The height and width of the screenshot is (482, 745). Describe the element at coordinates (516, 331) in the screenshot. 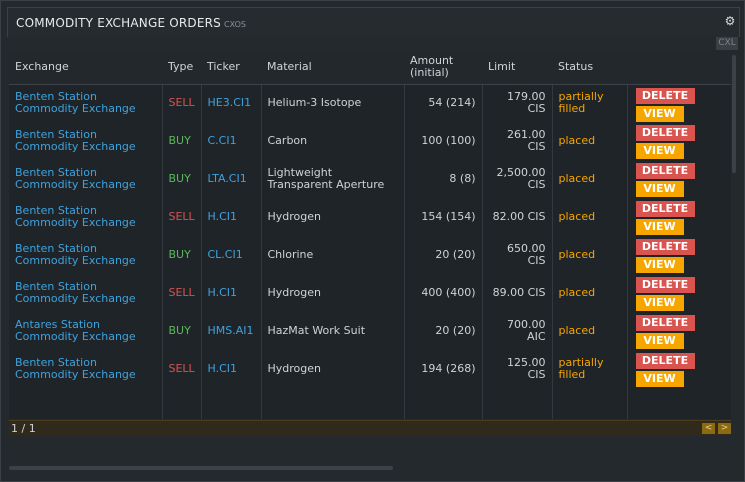

I see `limit-value: 700.00 AIC` at that location.